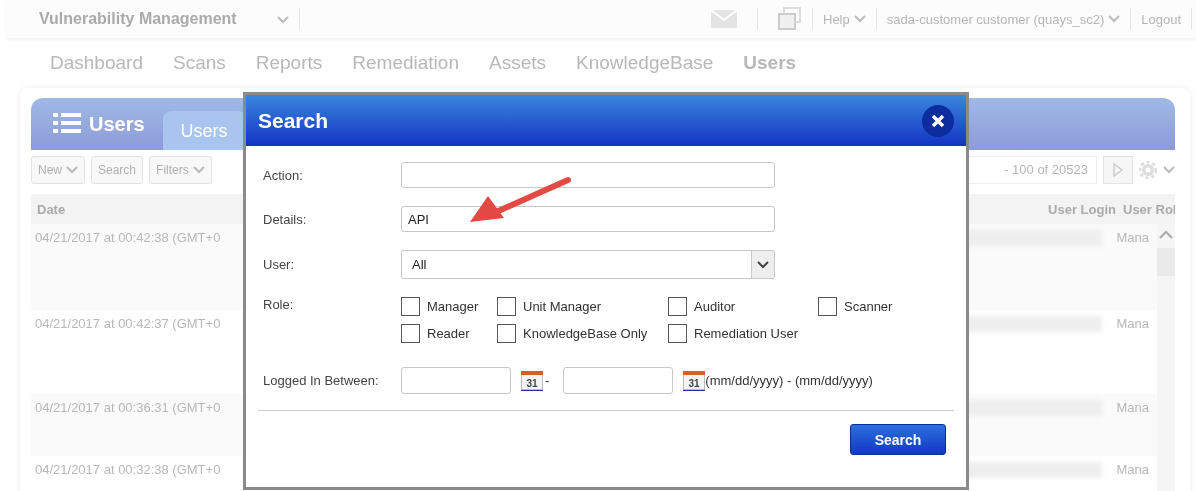 Image resolution: width=1196 pixels, height=491 pixels. I want to click on field-label: Details:, so click(285, 219).